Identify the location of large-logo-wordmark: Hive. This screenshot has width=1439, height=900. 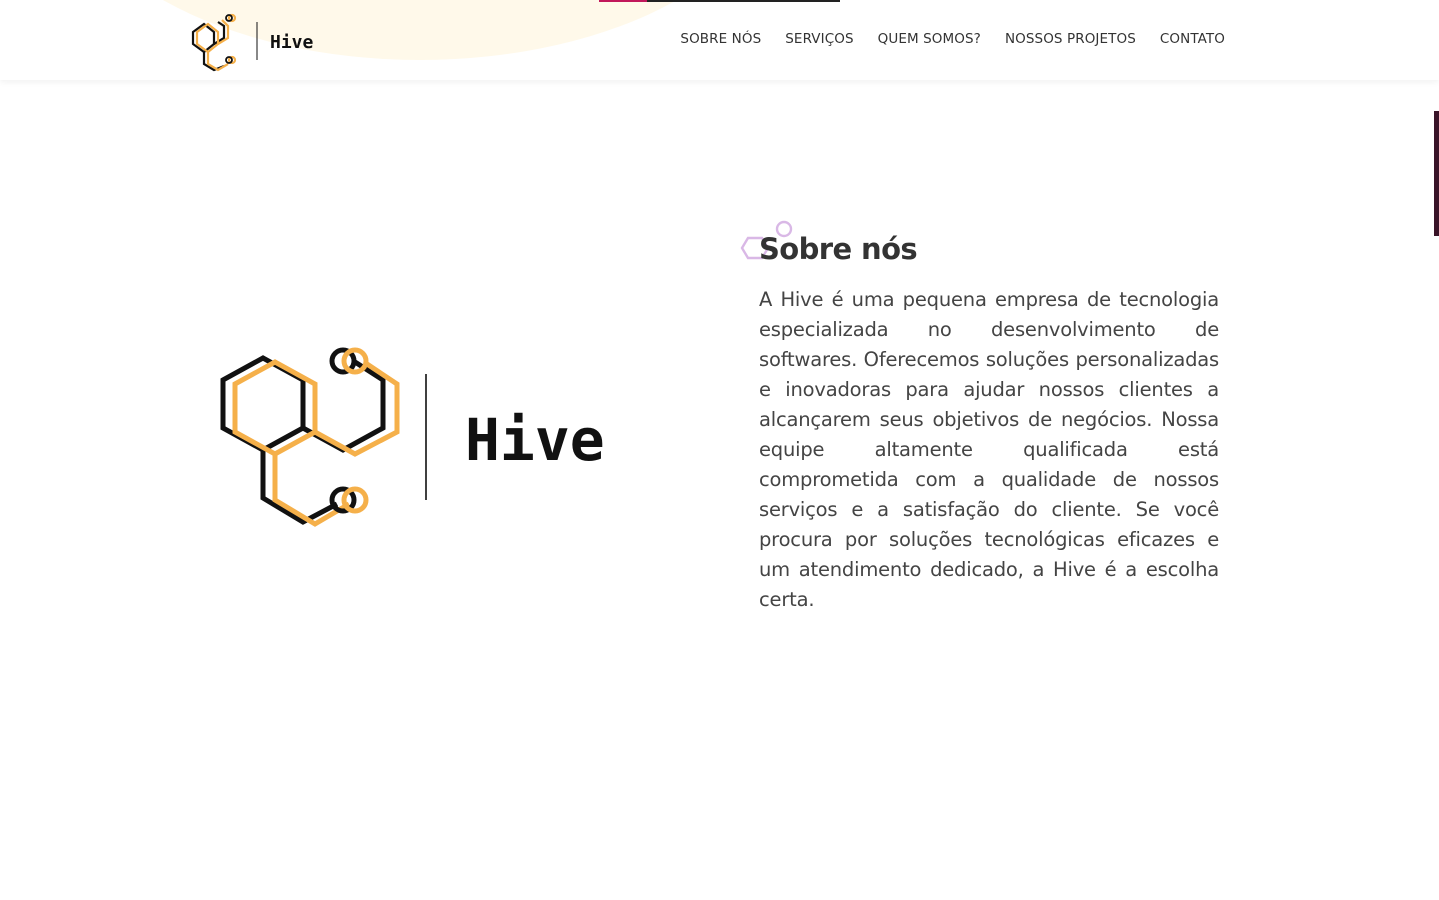
(535, 440).